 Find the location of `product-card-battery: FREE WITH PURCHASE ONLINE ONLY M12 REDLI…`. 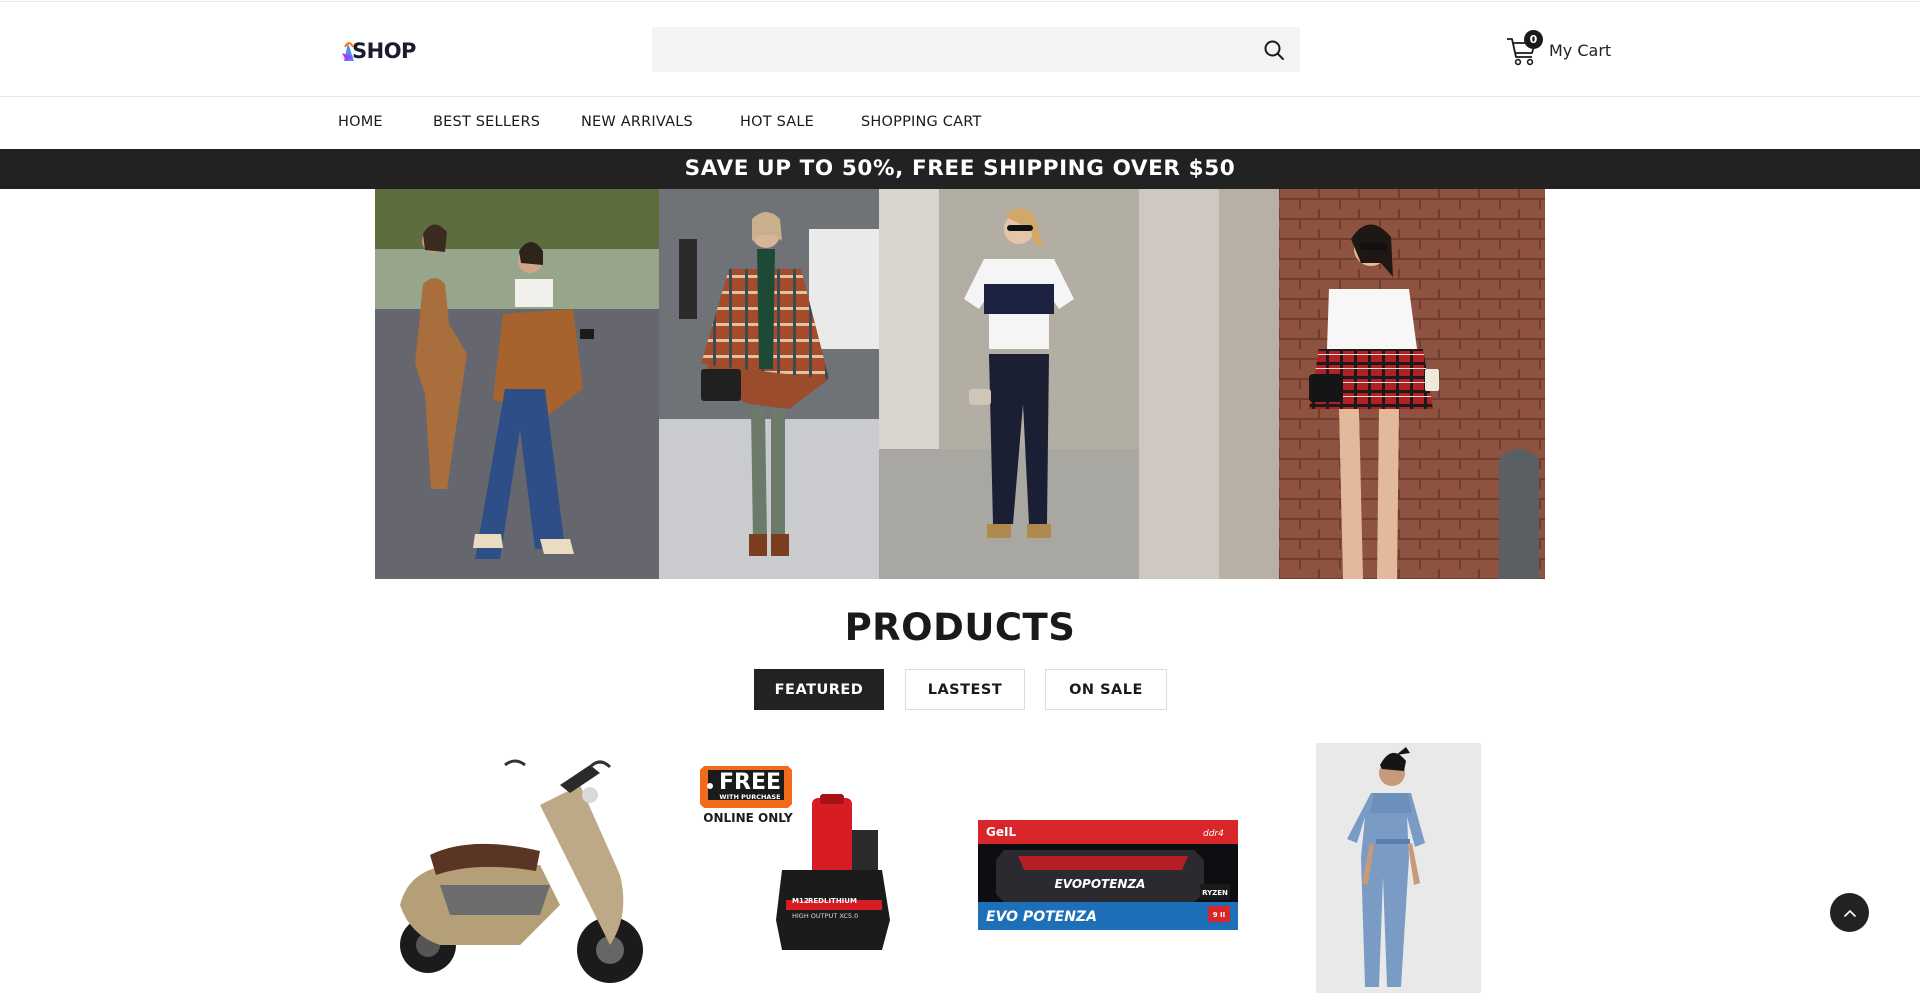

product-card-battery: FREE WITH PURCHASE ONLINE ONLY M12 REDLI… is located at coordinates (805, 865).